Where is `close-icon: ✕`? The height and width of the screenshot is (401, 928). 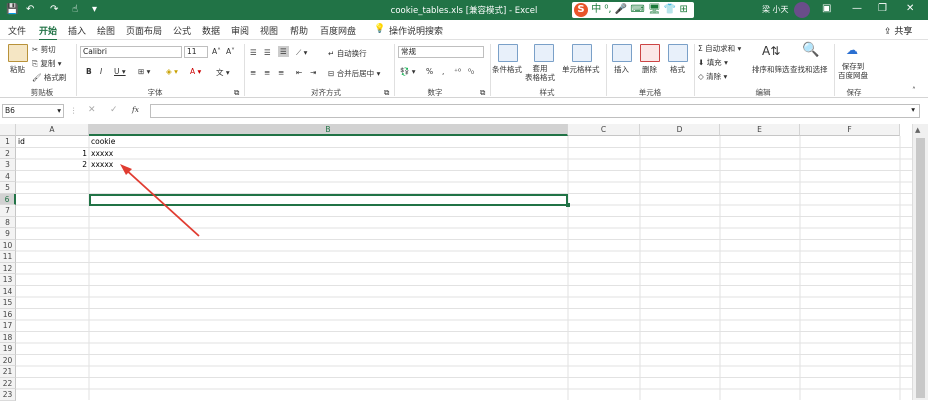
close-icon: ✕ is located at coordinates (910, 8).